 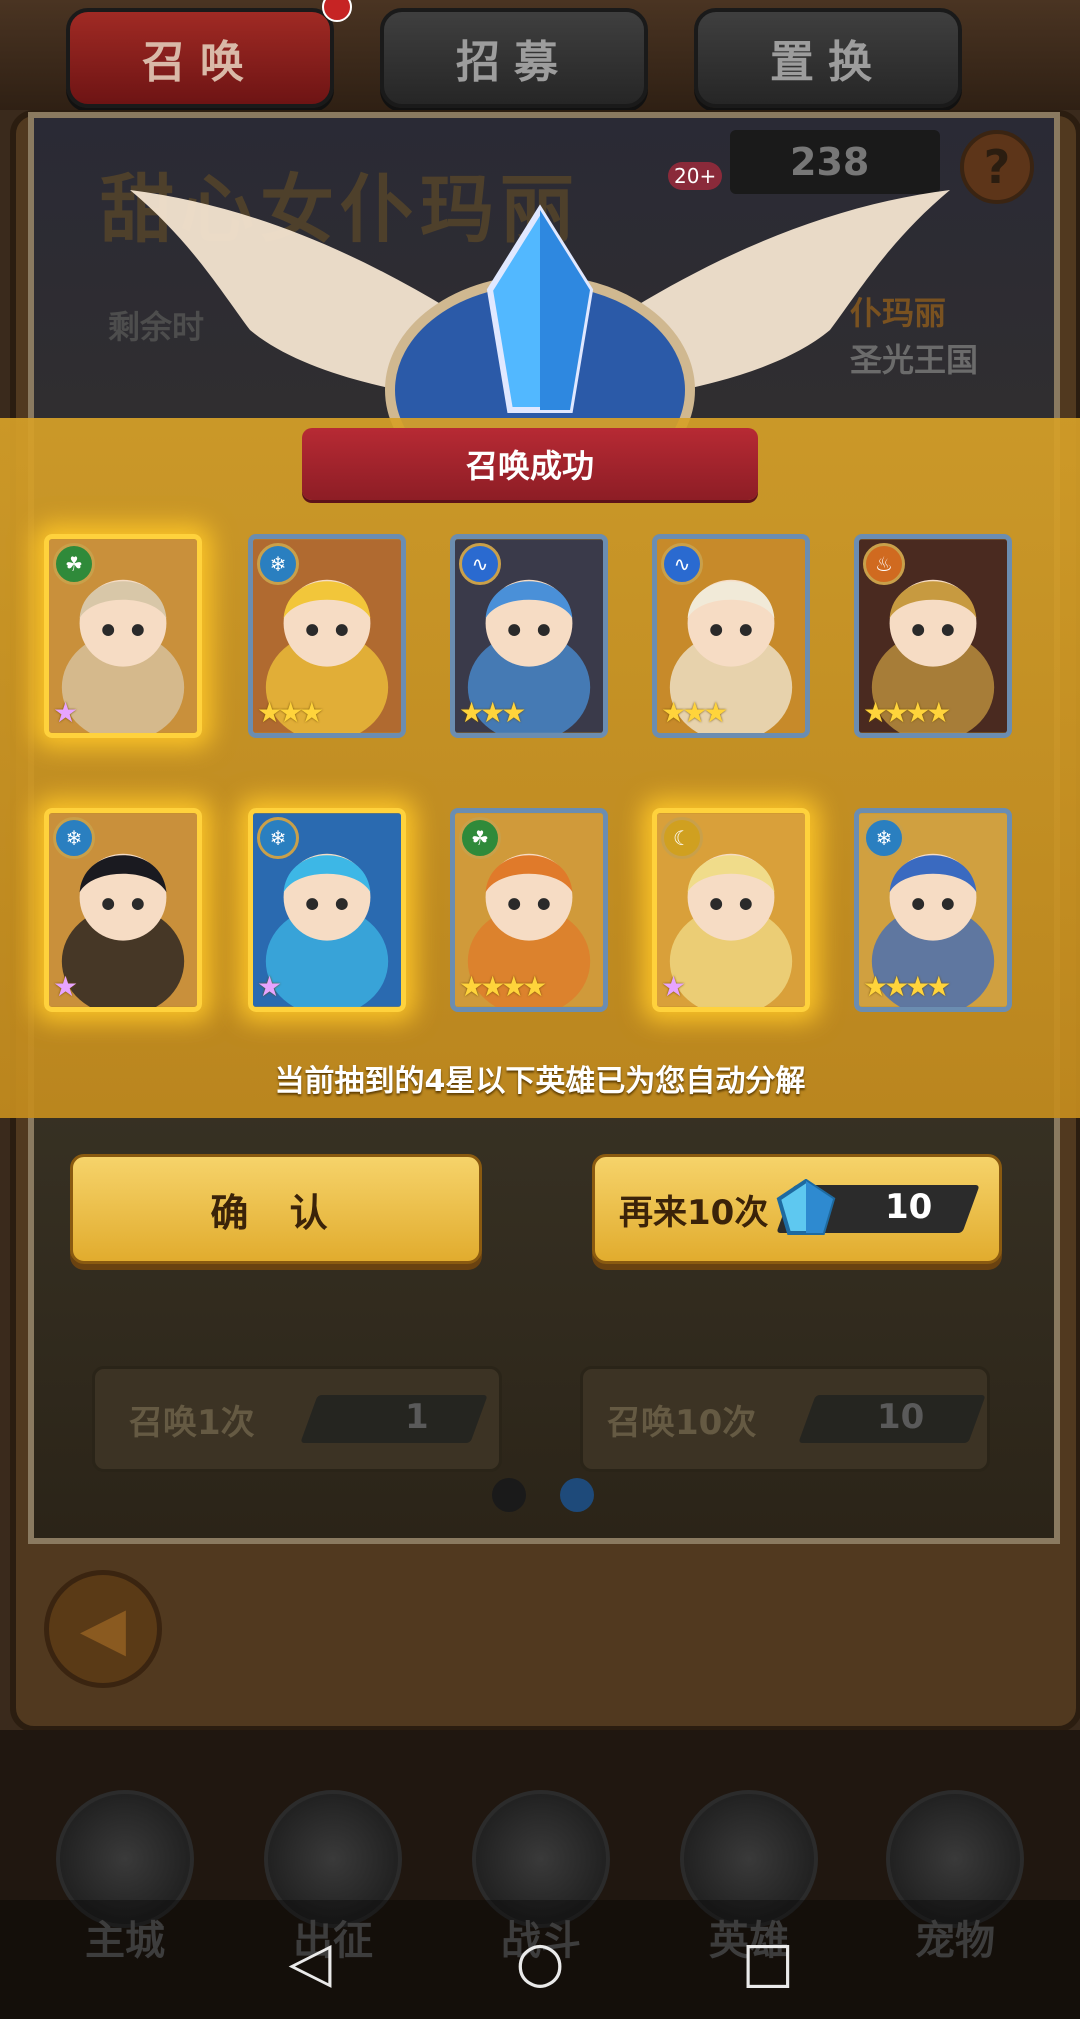 What do you see at coordinates (540, 310) in the screenshot?
I see `crystal-wings-emblem-icon` at bounding box center [540, 310].